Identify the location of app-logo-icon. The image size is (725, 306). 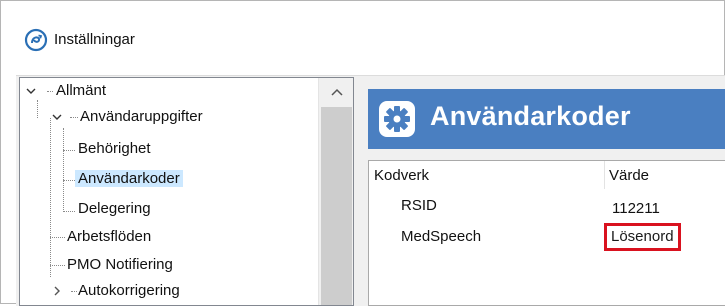
(36, 40).